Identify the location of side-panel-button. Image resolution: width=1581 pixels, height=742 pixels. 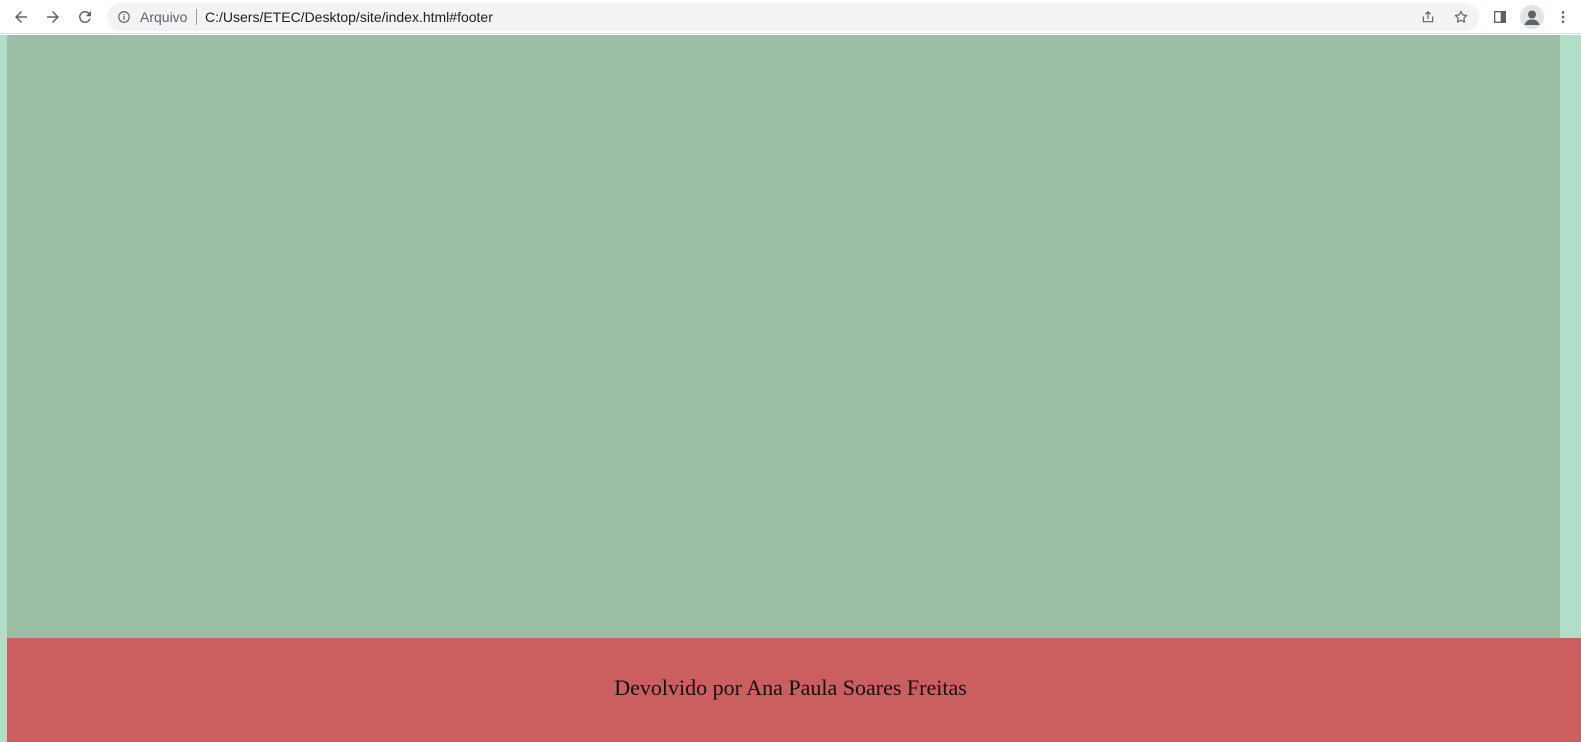
(1500, 17).